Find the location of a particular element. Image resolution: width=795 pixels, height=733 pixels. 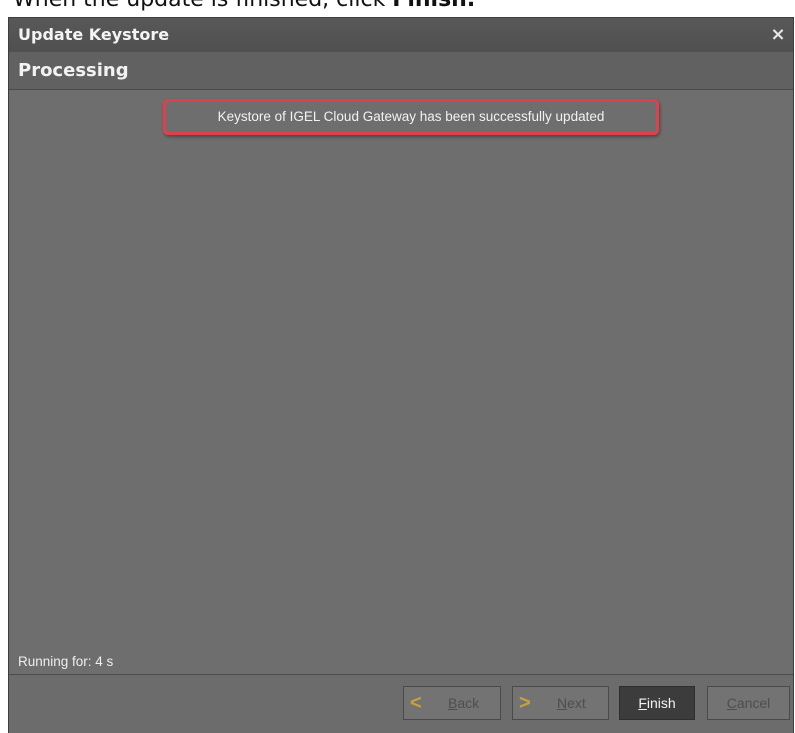

chevron-left-icon: < is located at coordinates (416, 703).